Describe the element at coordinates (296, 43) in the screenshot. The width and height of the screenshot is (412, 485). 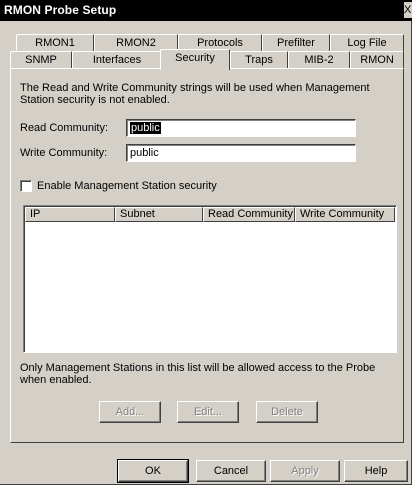
I see `tab-prefilter: Prefilter` at that location.